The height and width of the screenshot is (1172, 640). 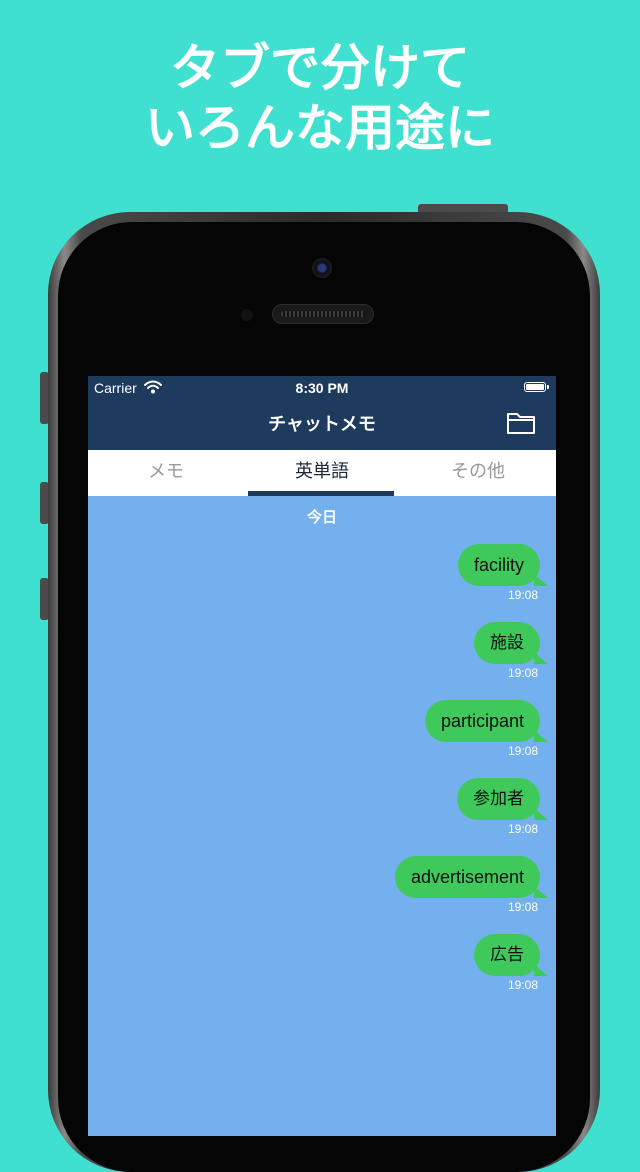 I want to click on message-row: advertisement 19:08, so click(x=322, y=895).